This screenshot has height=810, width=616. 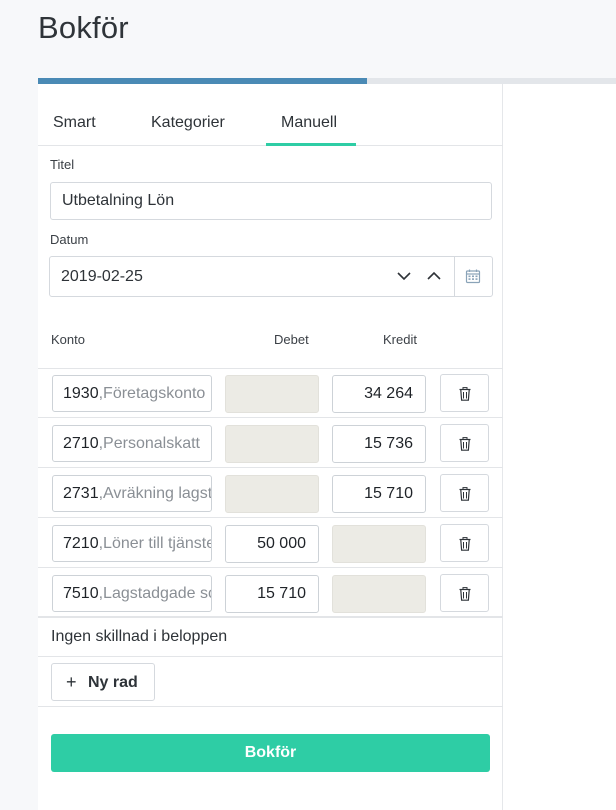 I want to click on account-number: 2731, so click(x=81, y=493).